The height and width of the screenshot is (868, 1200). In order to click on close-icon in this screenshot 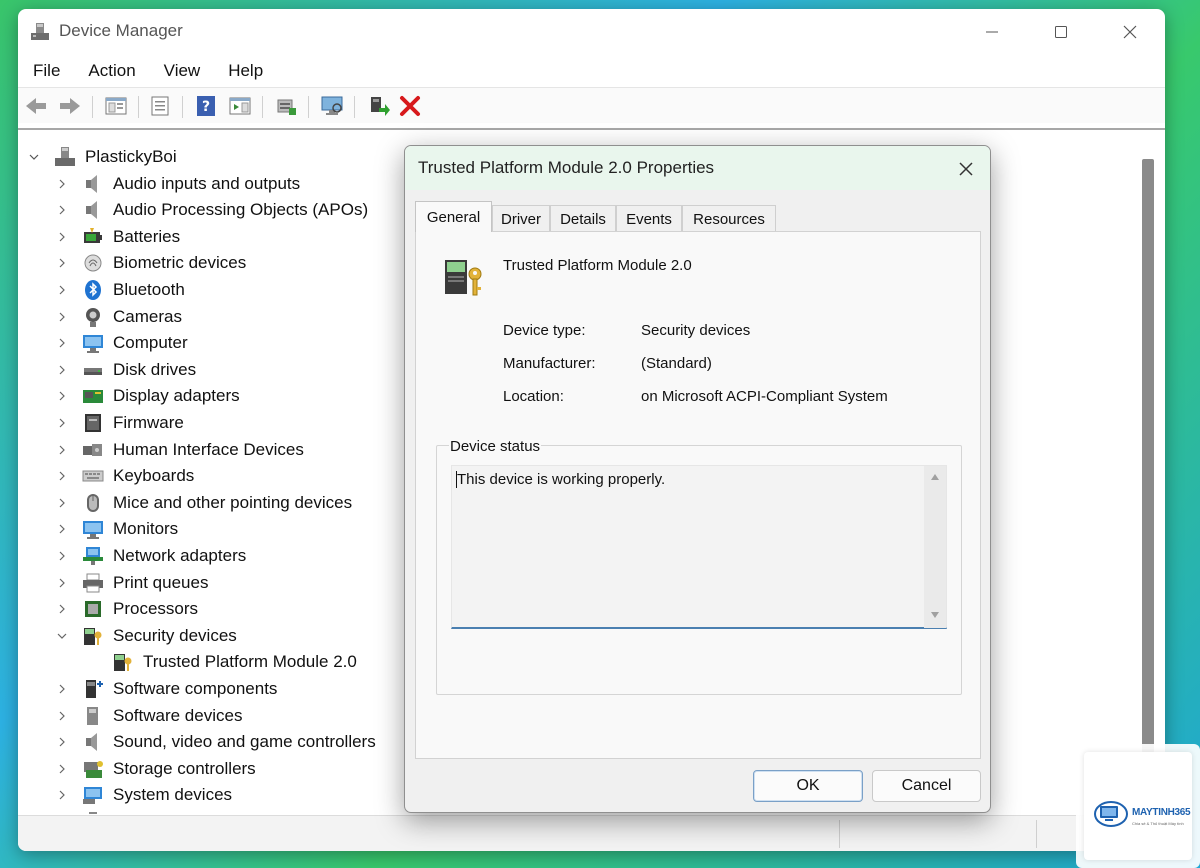, I will do `click(1130, 32)`.